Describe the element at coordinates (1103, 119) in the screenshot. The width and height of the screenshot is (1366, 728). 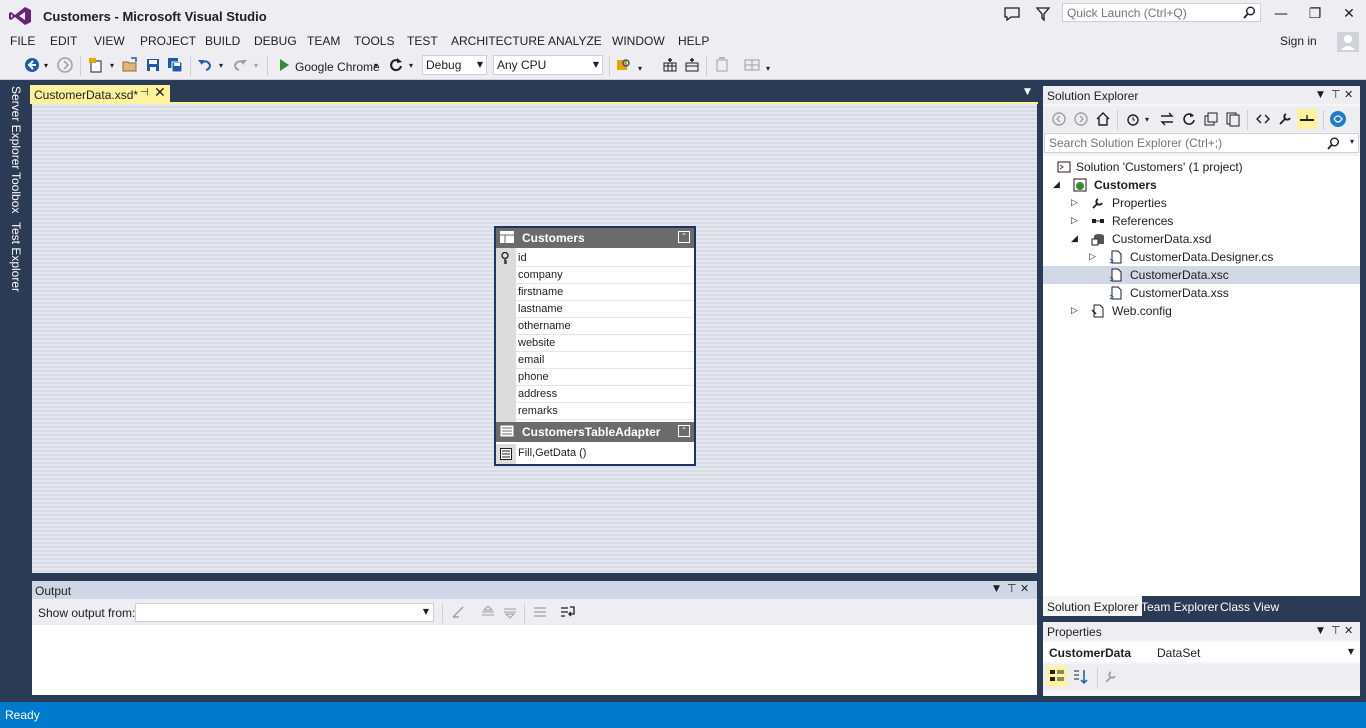
I see `home-icon` at that location.